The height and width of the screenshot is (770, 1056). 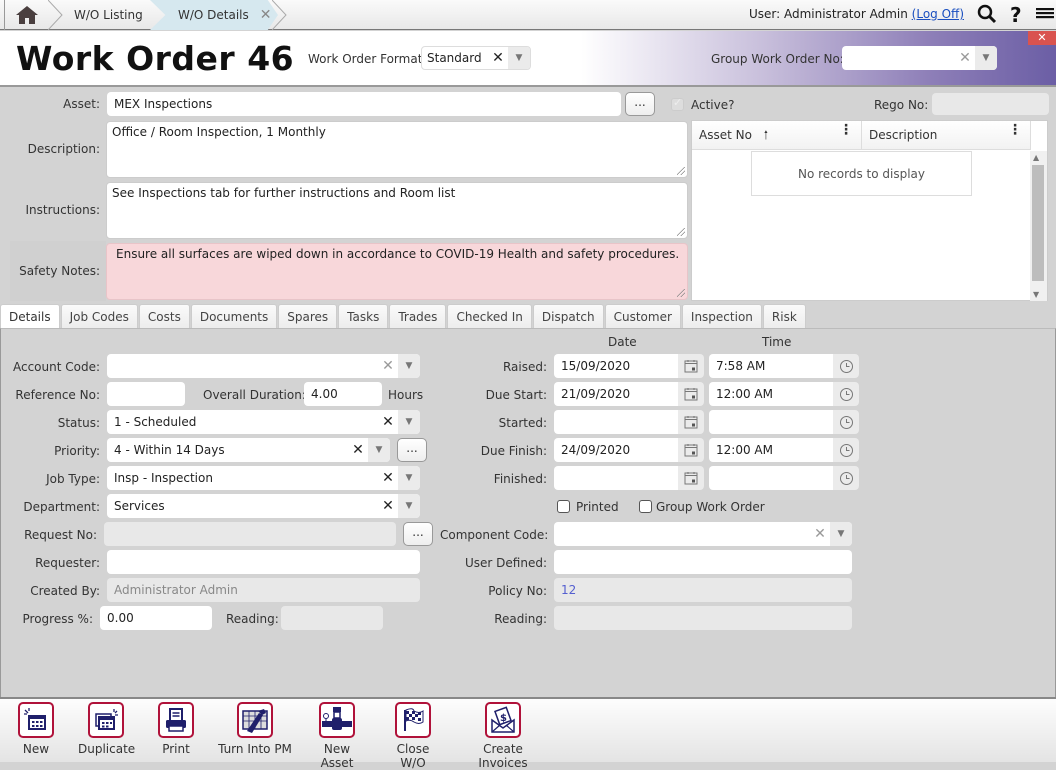 I want to click on tab-inspection: Inspection, so click(x=721, y=316).